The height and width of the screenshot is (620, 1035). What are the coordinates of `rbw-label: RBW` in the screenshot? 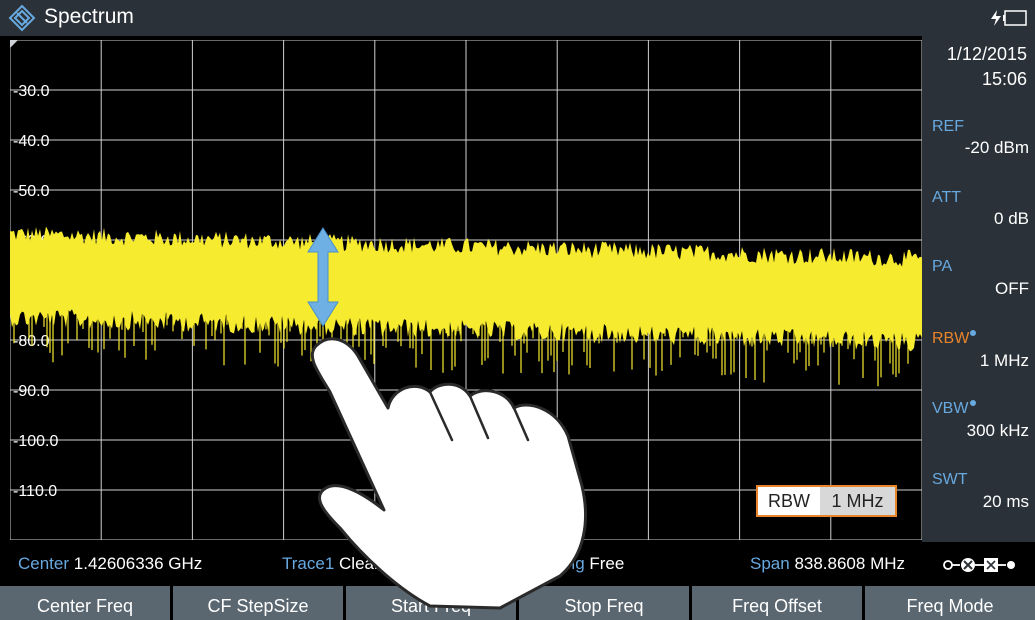 It's located at (950, 339).